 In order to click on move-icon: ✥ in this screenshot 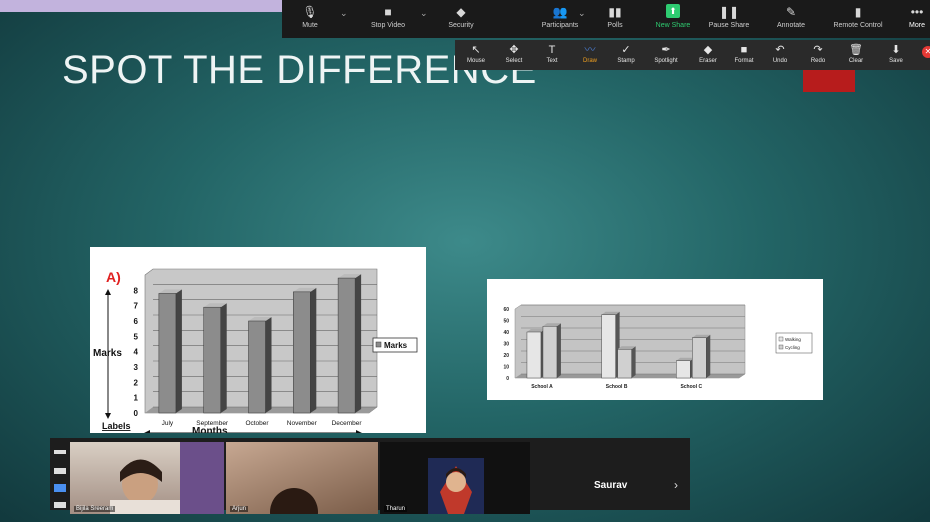, I will do `click(514, 50)`.